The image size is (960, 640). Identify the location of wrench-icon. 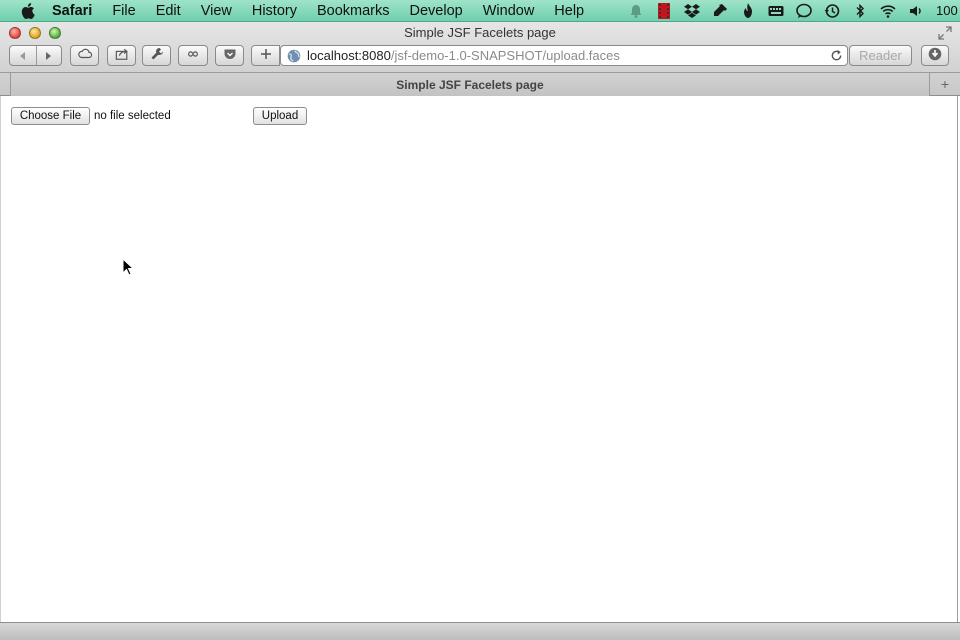
(157, 55).